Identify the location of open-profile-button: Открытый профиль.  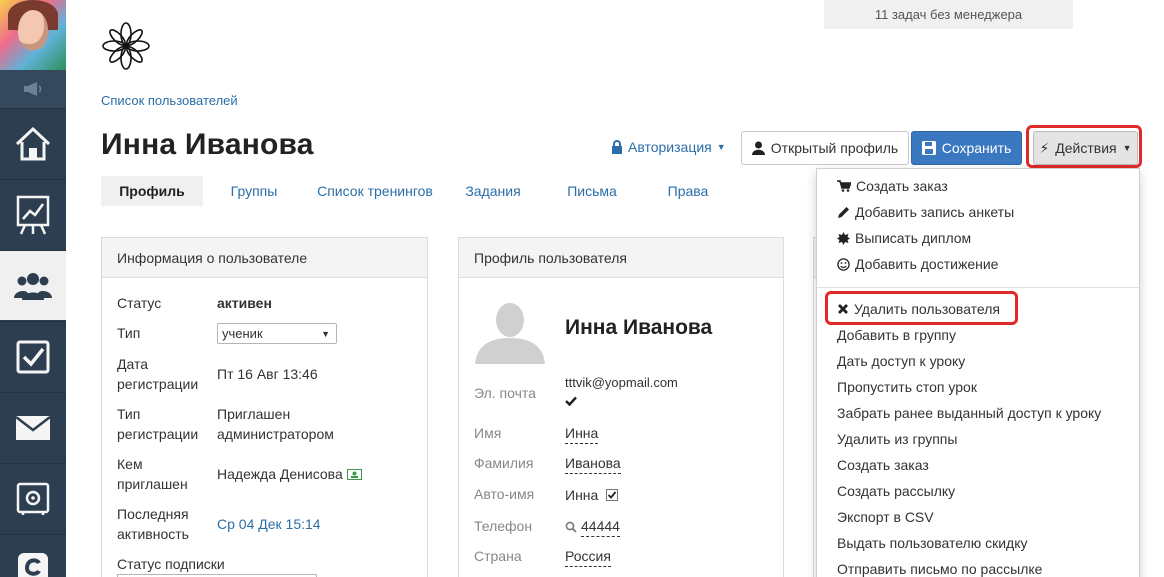
(825, 148).